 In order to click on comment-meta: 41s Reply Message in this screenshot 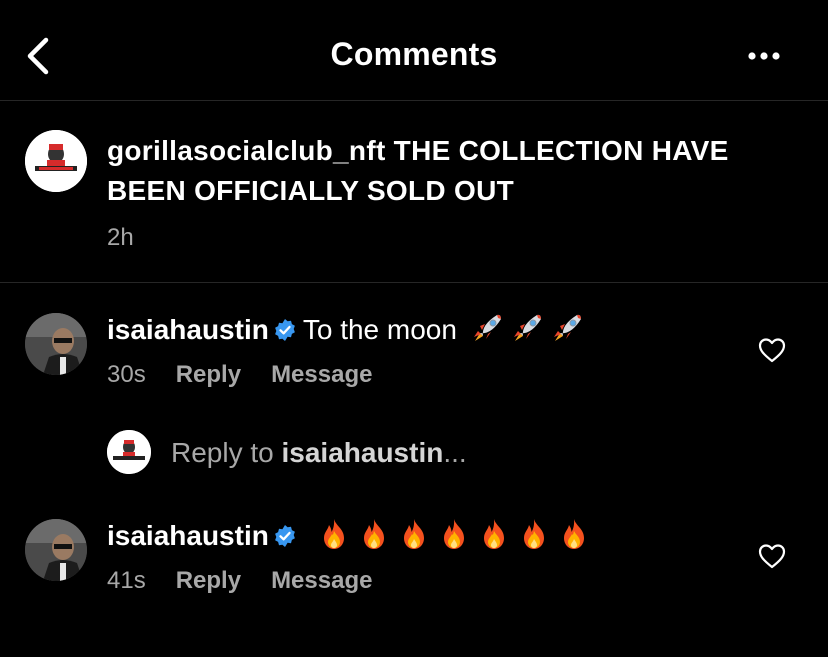, I will do `click(239, 581)`.